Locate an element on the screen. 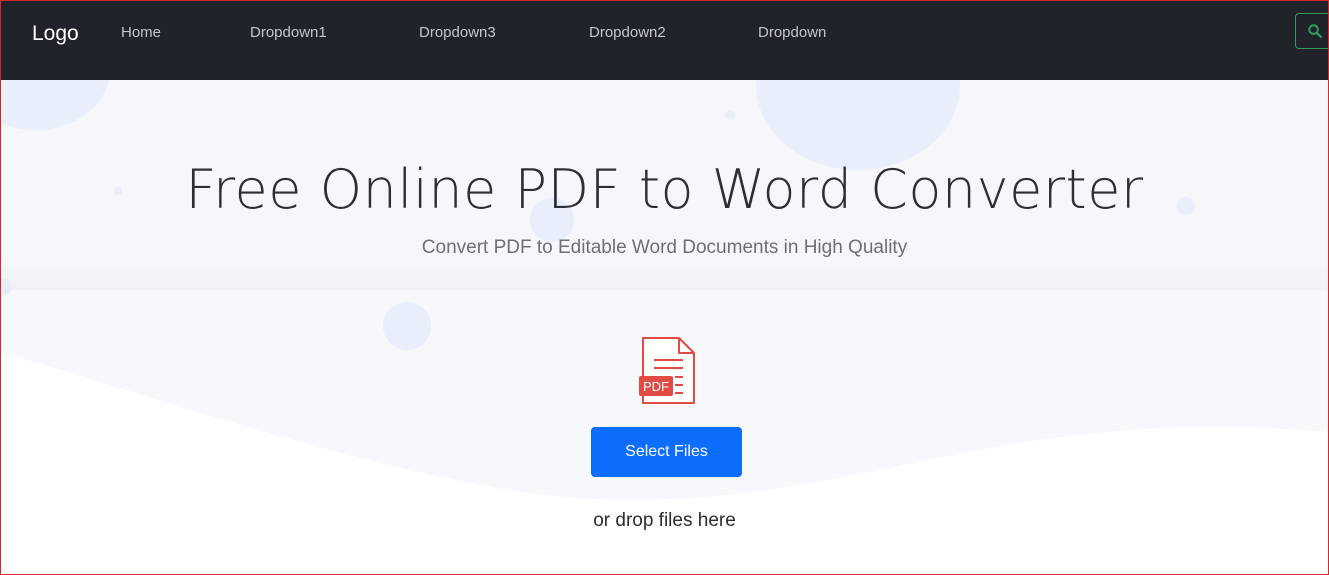 The image size is (1329, 575). nav-dropdown3: Dropdown3 is located at coordinates (457, 33).